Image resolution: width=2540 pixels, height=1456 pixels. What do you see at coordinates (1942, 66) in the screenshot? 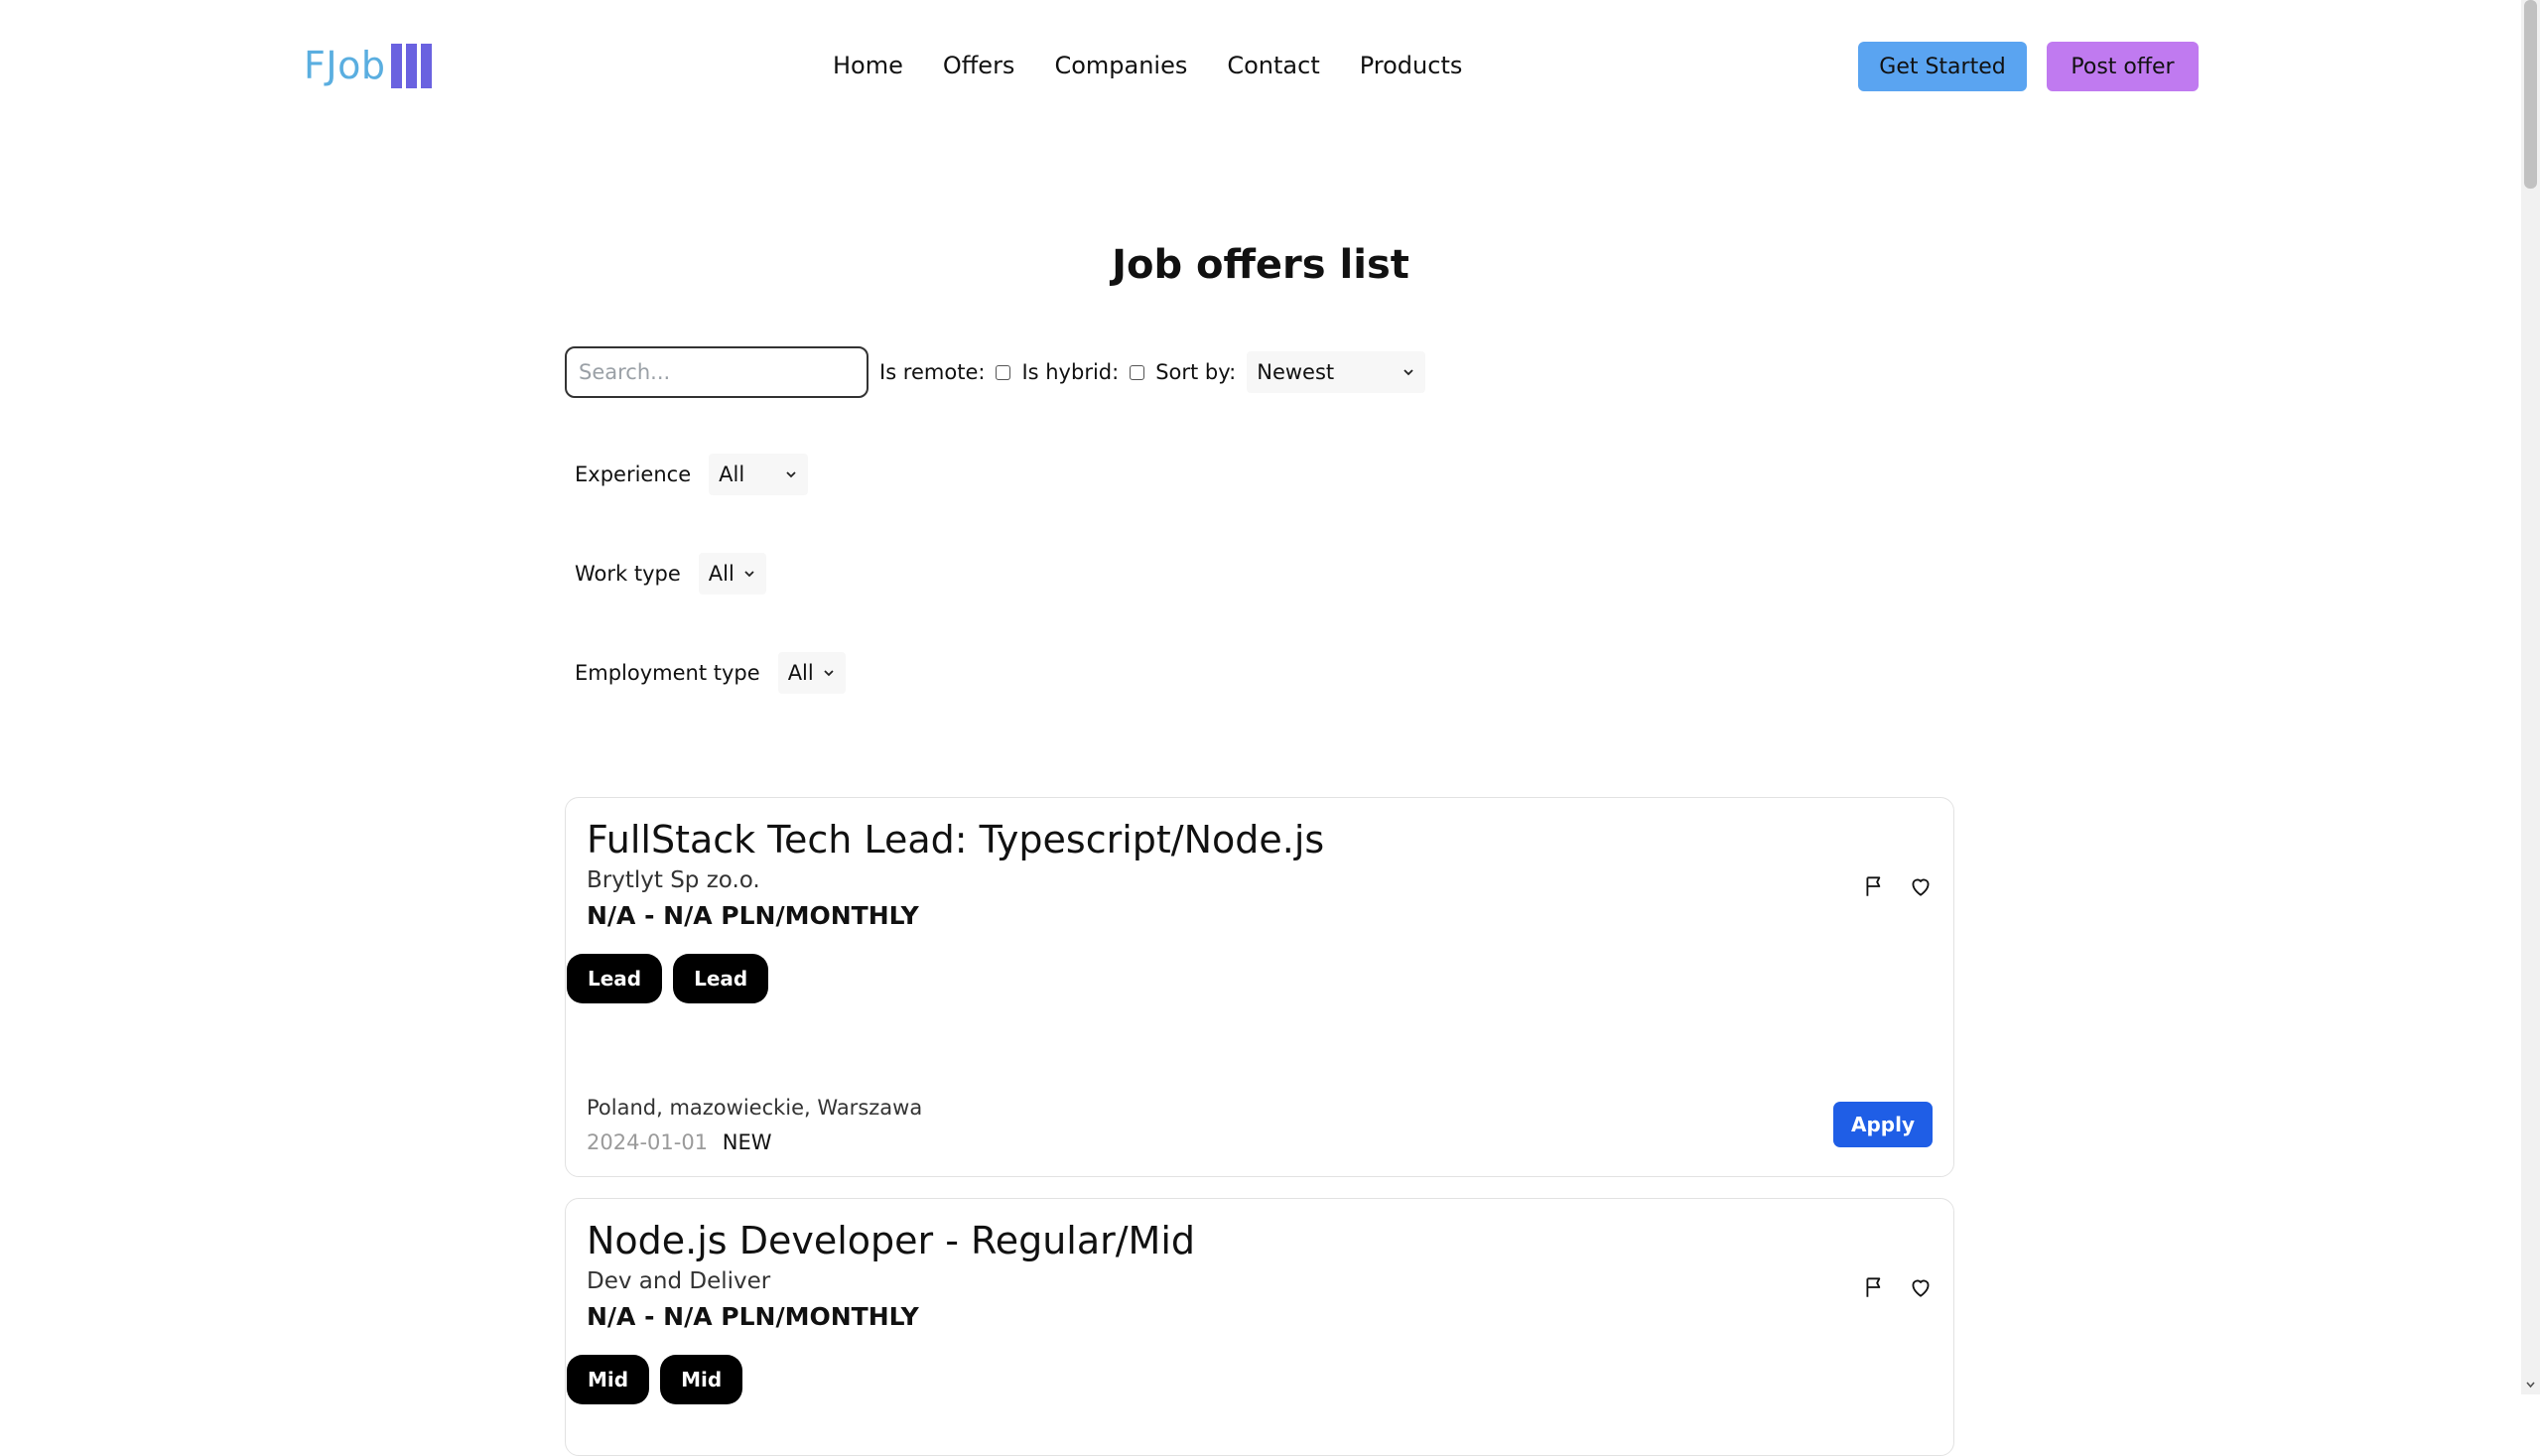
I see `get-started-button: Get Started` at bounding box center [1942, 66].